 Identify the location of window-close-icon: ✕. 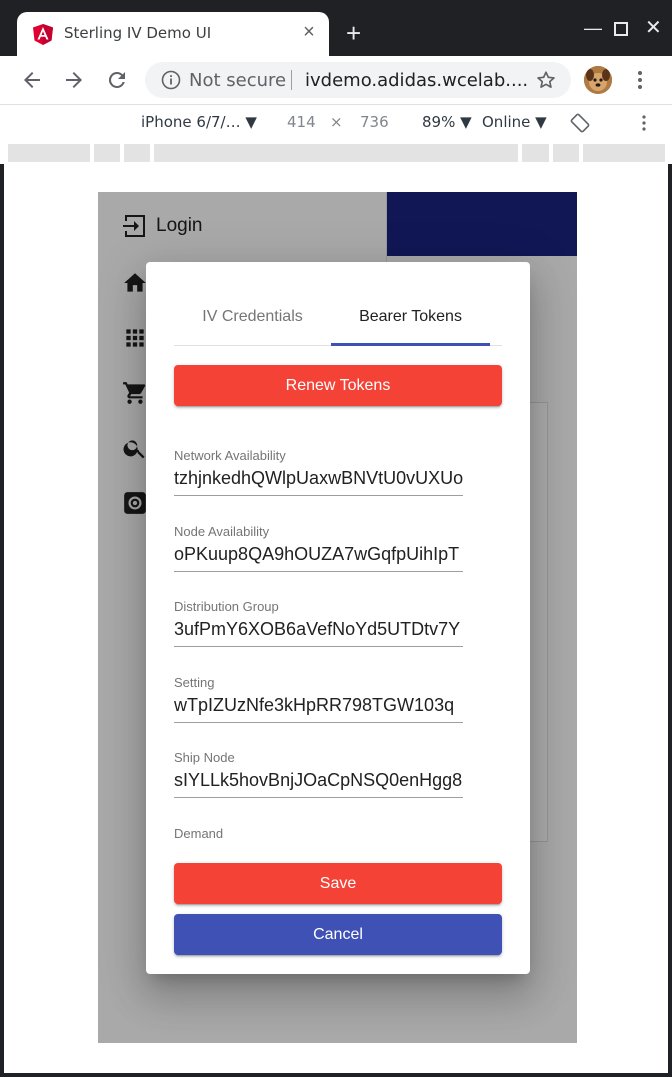
(653, 28).